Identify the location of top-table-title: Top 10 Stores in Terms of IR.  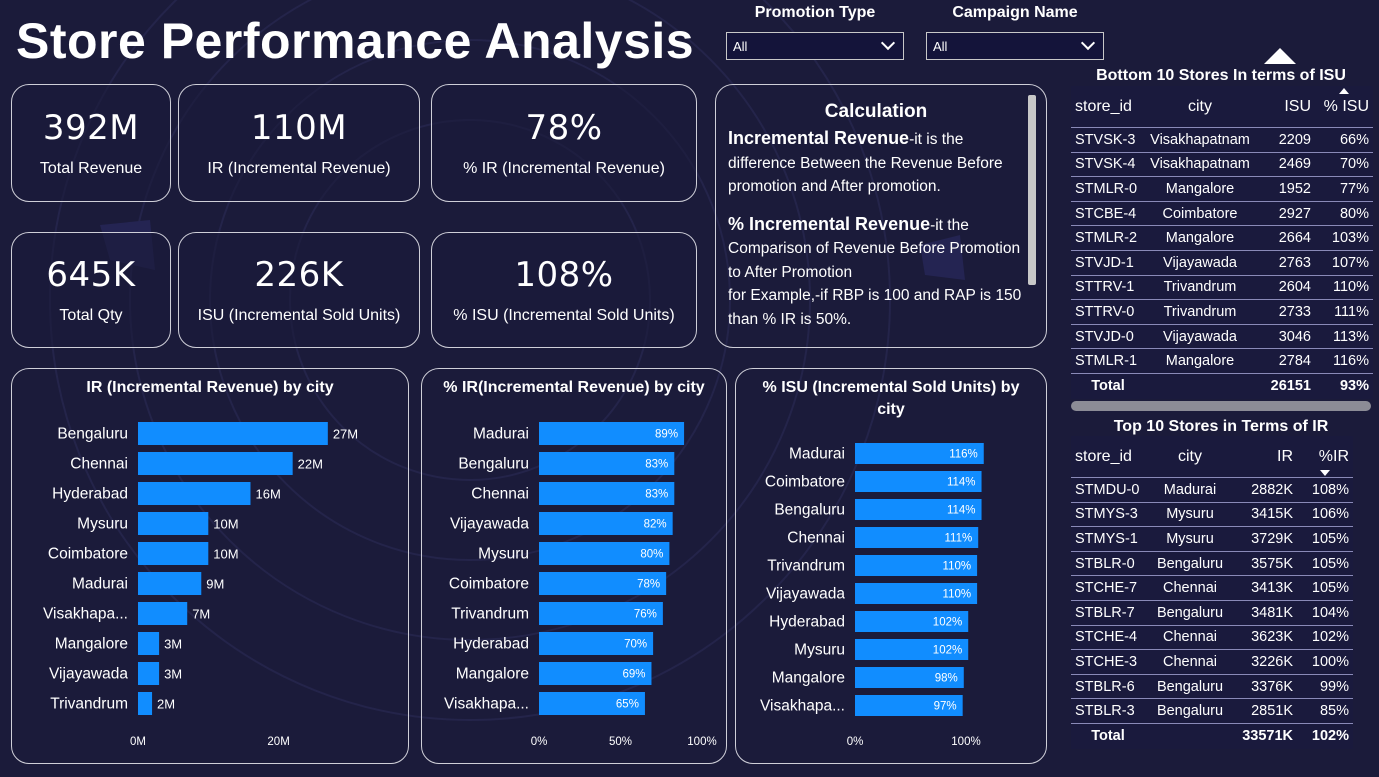
(1221, 426).